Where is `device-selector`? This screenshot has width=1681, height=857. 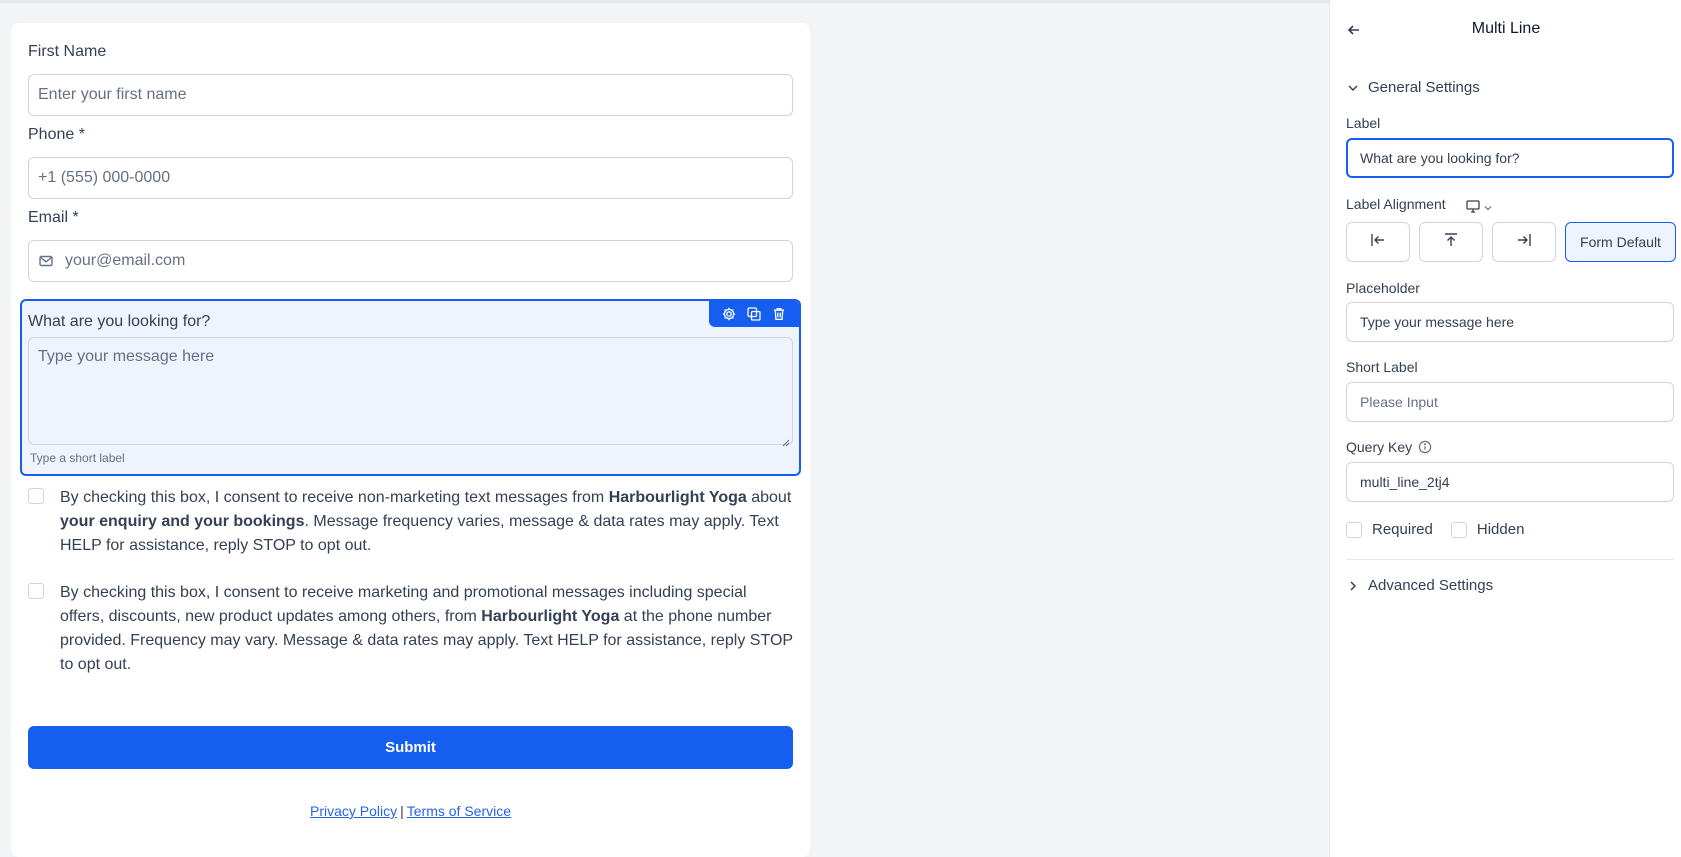
device-selector is located at coordinates (1479, 208).